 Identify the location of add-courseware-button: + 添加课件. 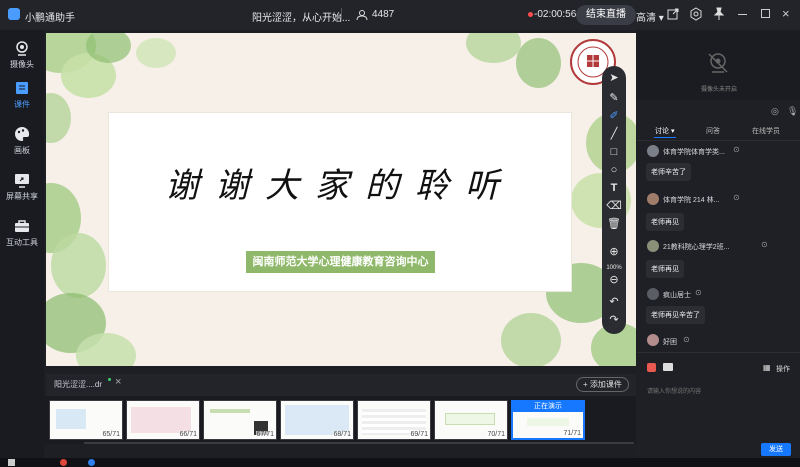
(602, 384).